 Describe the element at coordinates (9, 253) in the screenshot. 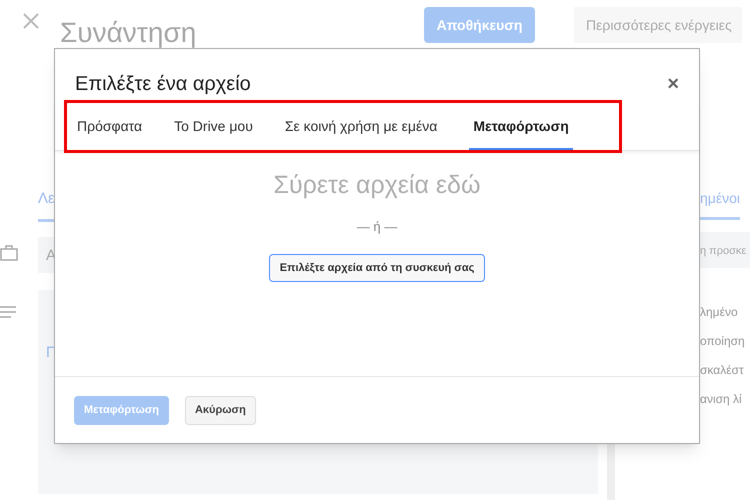

I see `briefcase-icon` at that location.